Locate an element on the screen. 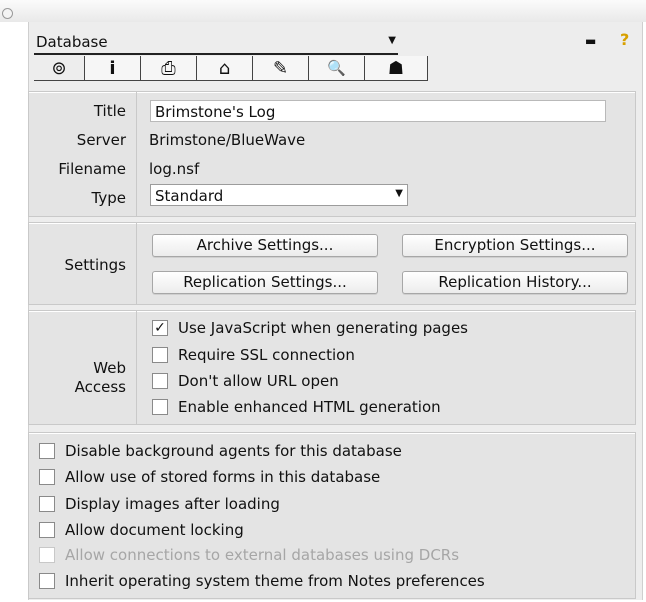  advanced-hat-icon: ☗ is located at coordinates (396, 68).